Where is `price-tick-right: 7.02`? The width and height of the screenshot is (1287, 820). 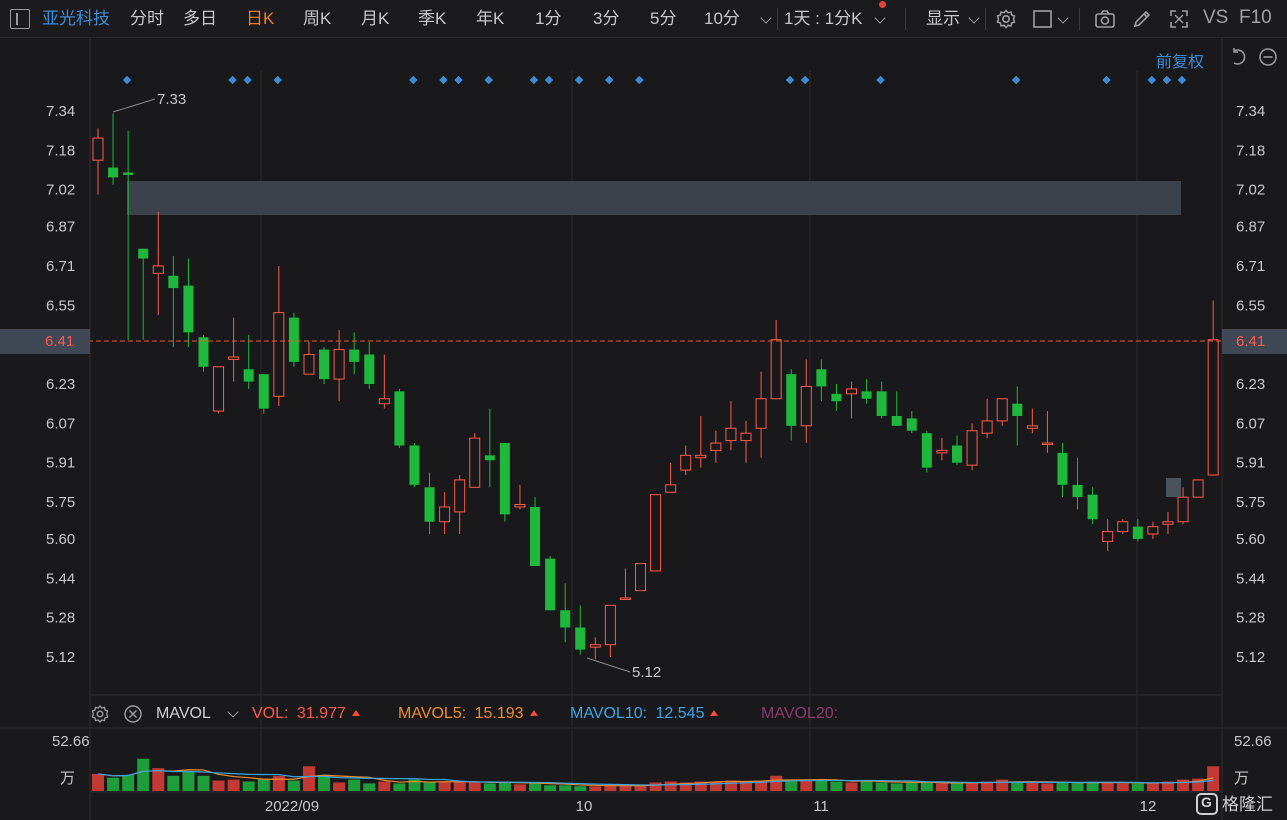
price-tick-right: 7.02 is located at coordinates (1250, 190).